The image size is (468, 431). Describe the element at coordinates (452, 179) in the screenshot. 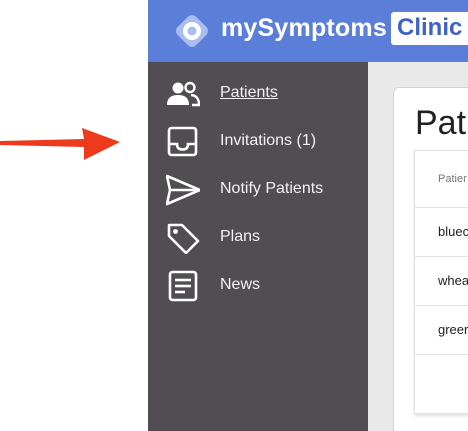

I see `column-header-patient: Patier` at that location.